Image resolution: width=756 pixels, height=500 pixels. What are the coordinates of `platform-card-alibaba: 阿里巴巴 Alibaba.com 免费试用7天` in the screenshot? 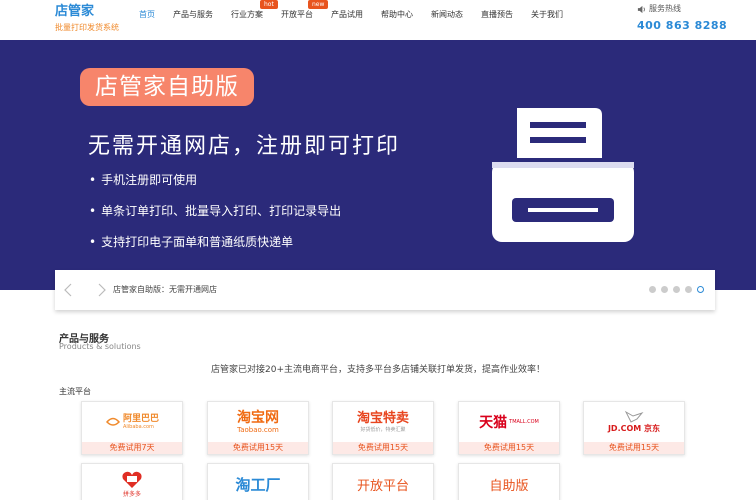 It's located at (132, 428).